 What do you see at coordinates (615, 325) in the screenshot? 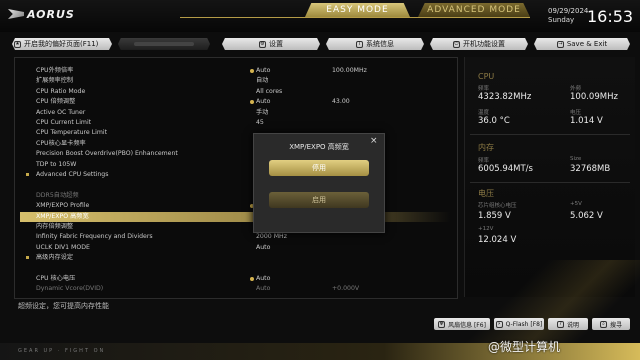
I see `search-label: 搜寻` at bounding box center [615, 325].